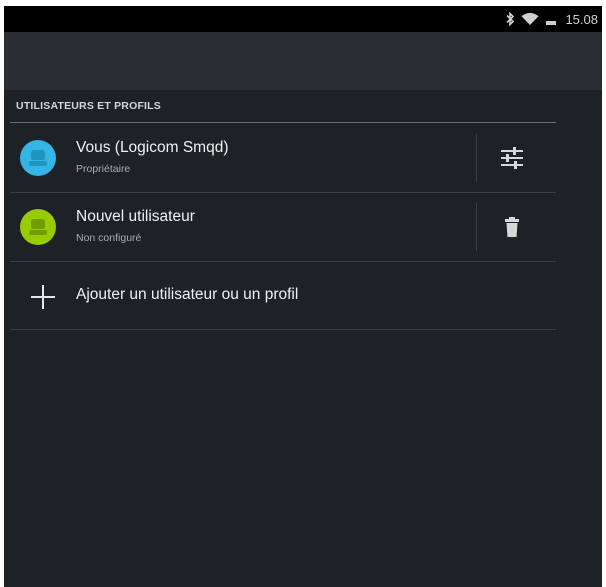 Image resolution: width=606 pixels, height=587 pixels. What do you see at coordinates (530, 19) in the screenshot?
I see `wifi-icon` at bounding box center [530, 19].